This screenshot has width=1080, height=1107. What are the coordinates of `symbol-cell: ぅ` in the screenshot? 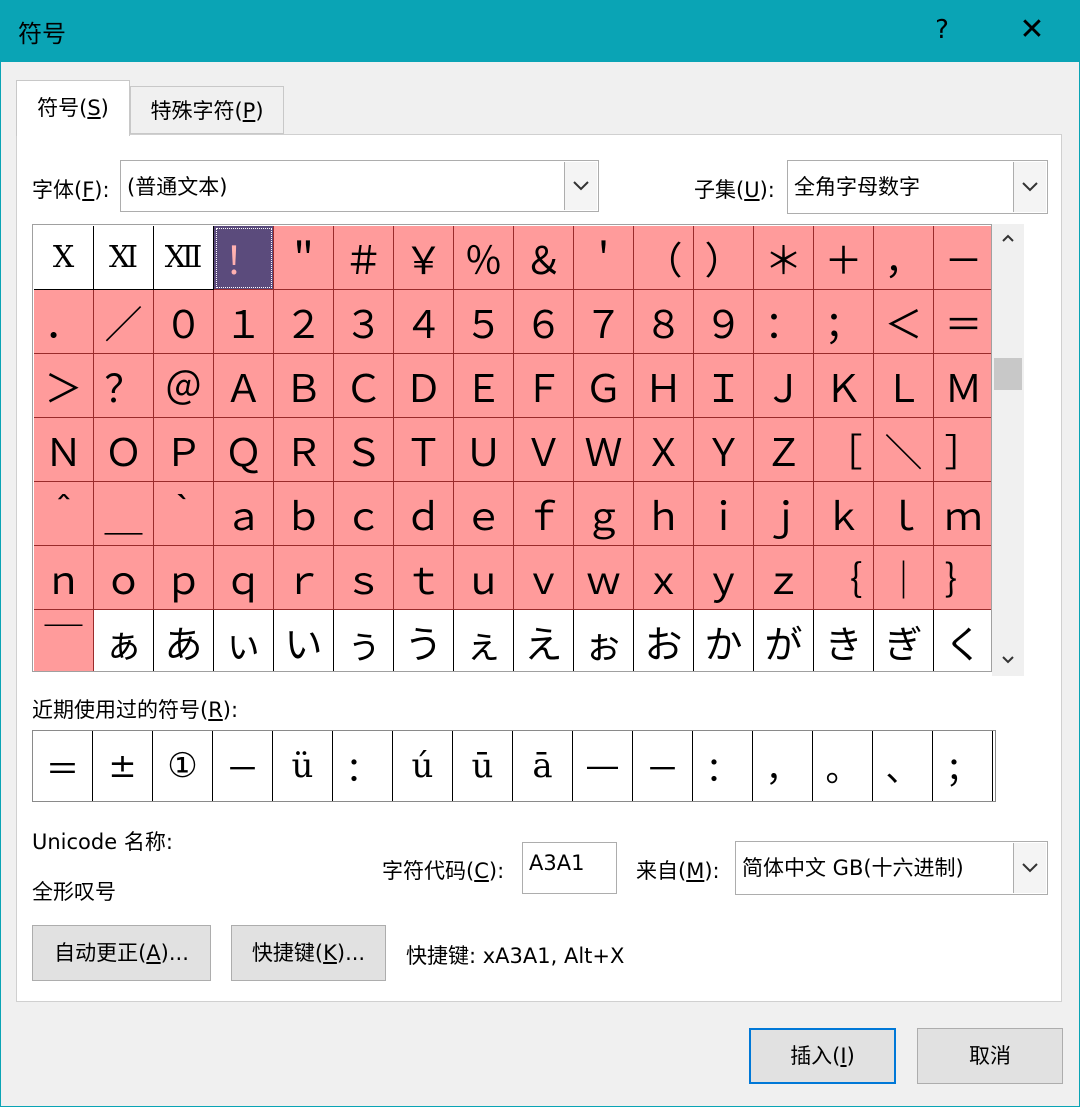 It's located at (364, 640).